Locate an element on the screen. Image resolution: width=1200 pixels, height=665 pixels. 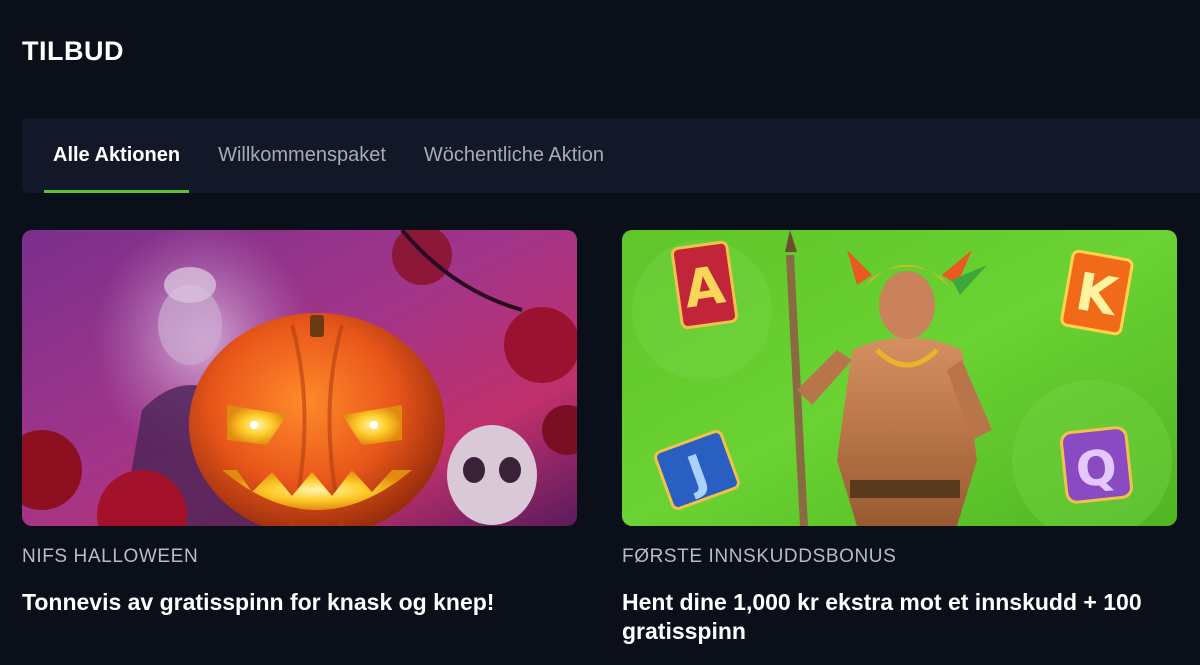
tab-alle-aktionen: Alle Aktionen is located at coordinates (117, 155).